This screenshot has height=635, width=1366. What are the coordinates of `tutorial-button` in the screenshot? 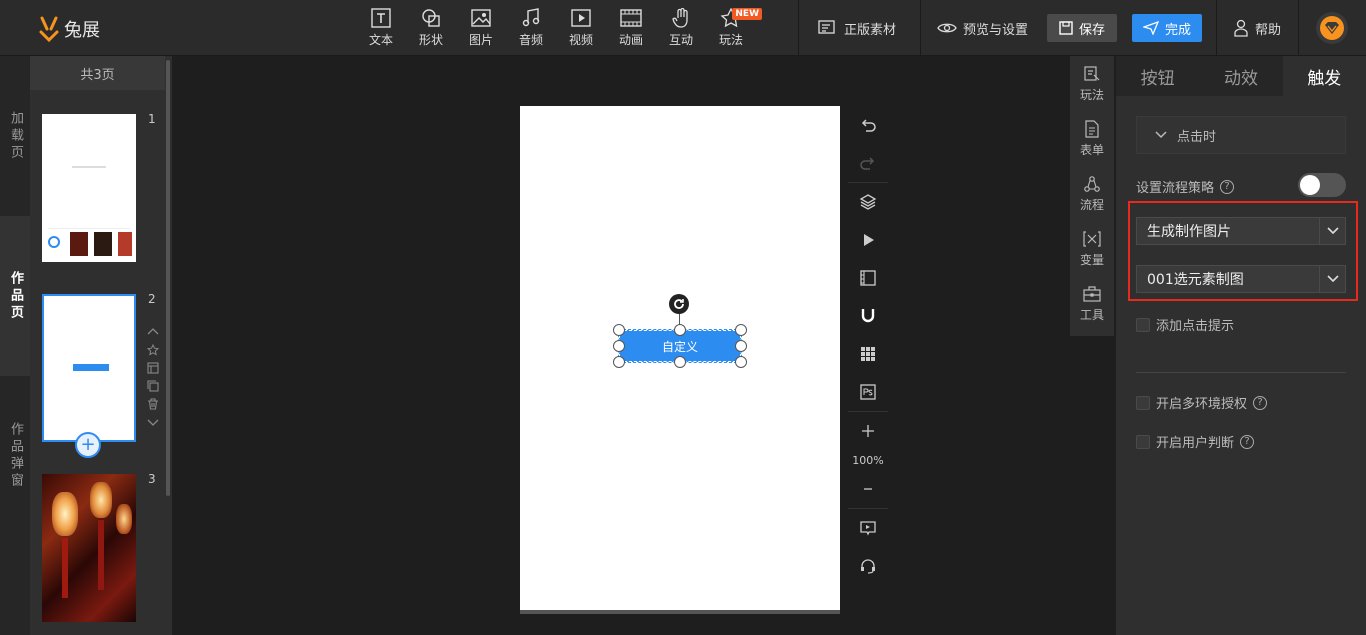 It's located at (868, 528).